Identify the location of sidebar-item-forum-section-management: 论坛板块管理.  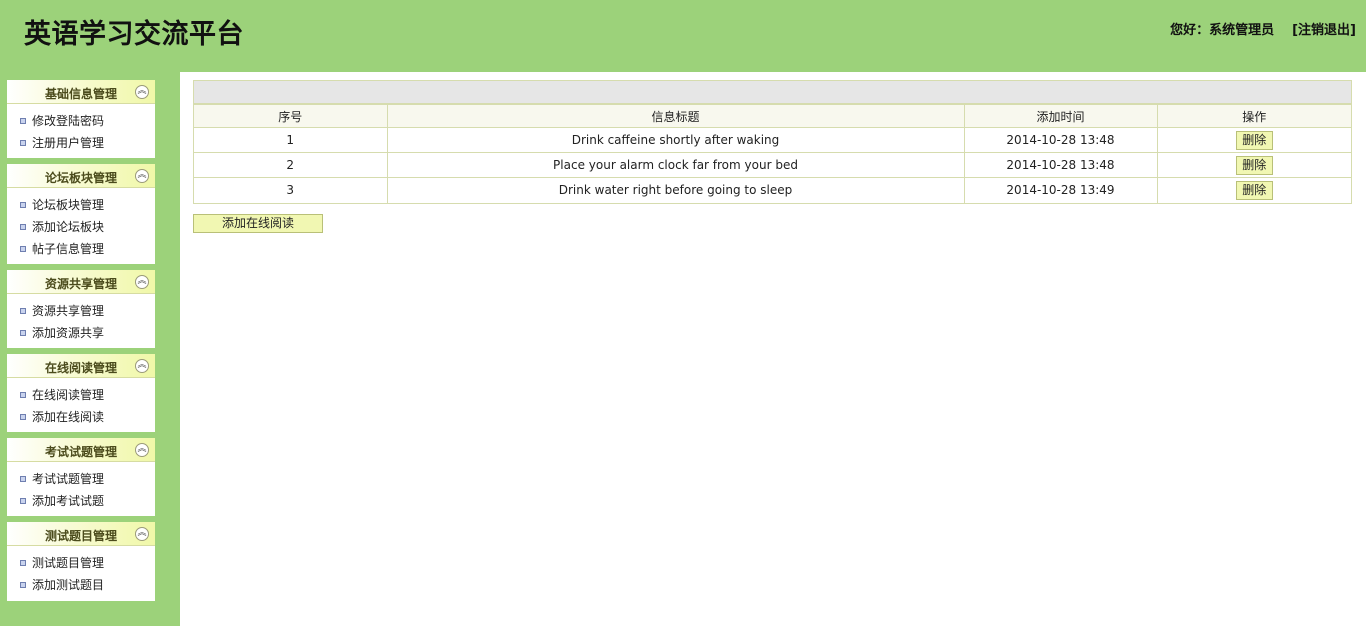
(81, 205).